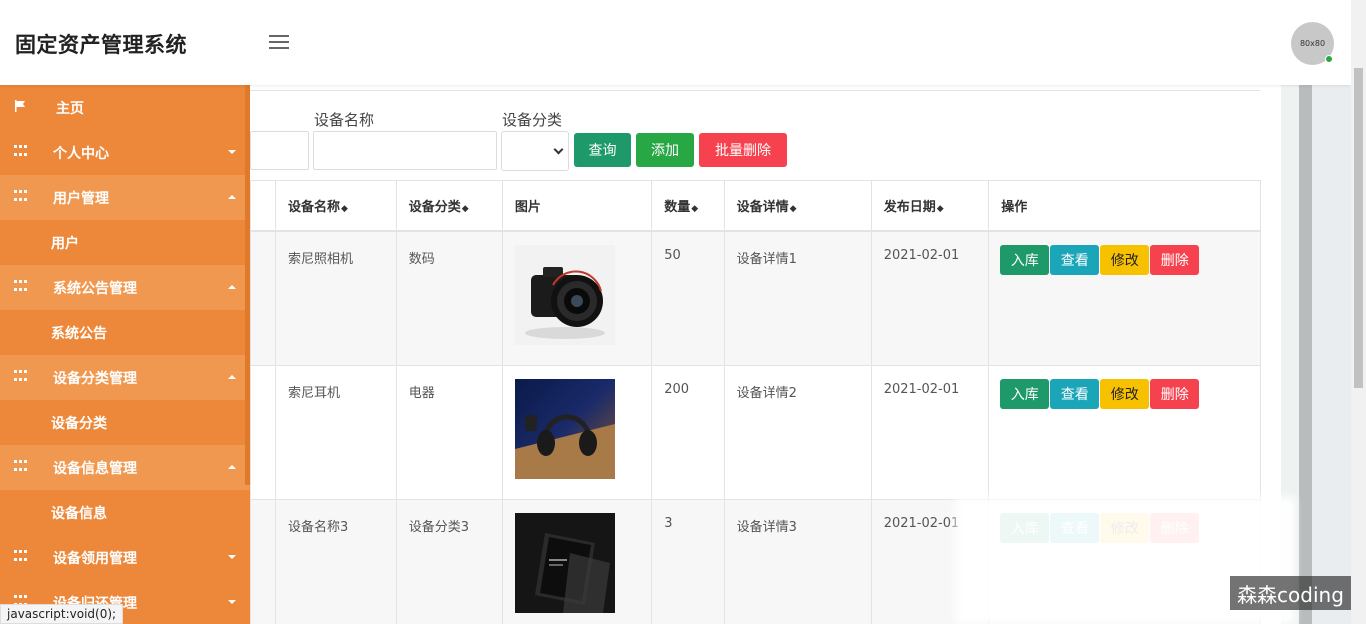  Describe the element at coordinates (125, 422) in the screenshot. I see `sidebar-subitem-categories: 设备分类` at that location.